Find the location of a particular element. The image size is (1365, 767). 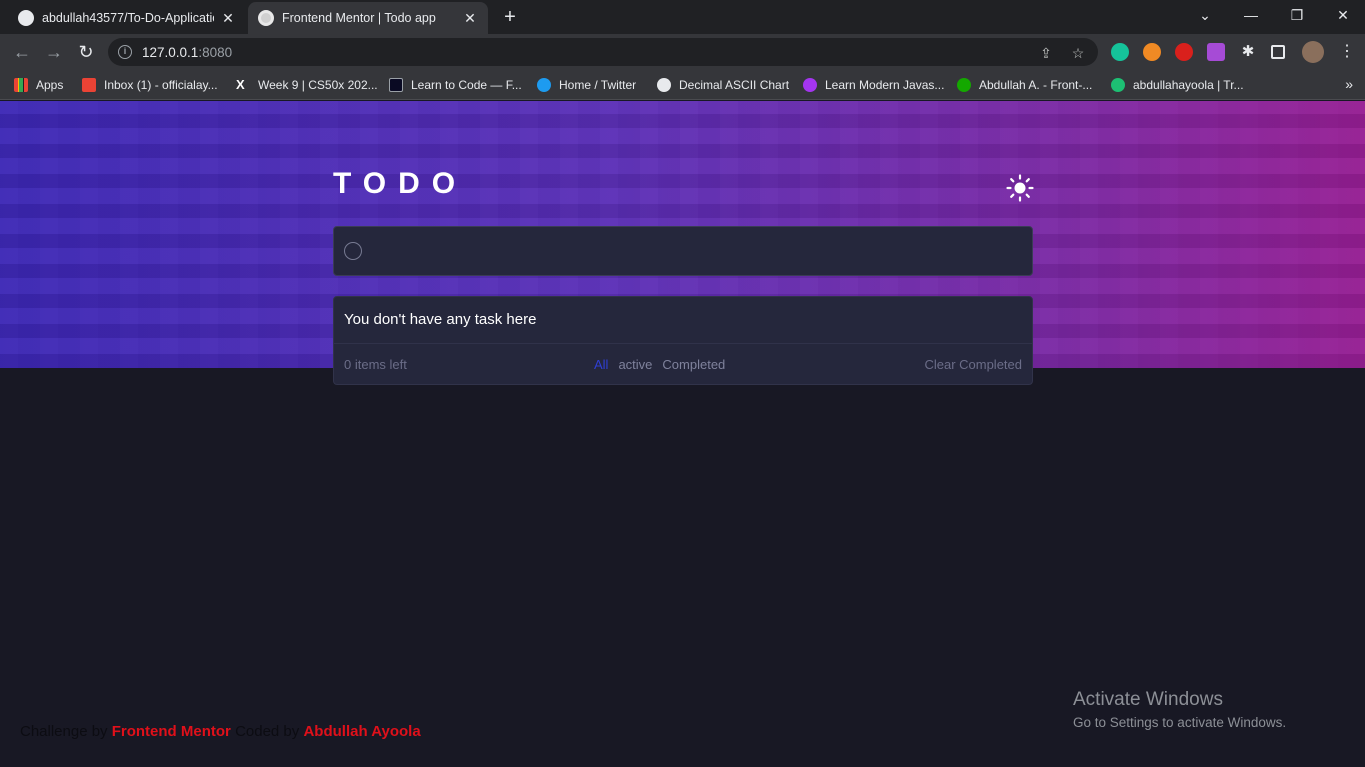

adblock-icon is located at coordinates (1184, 52).